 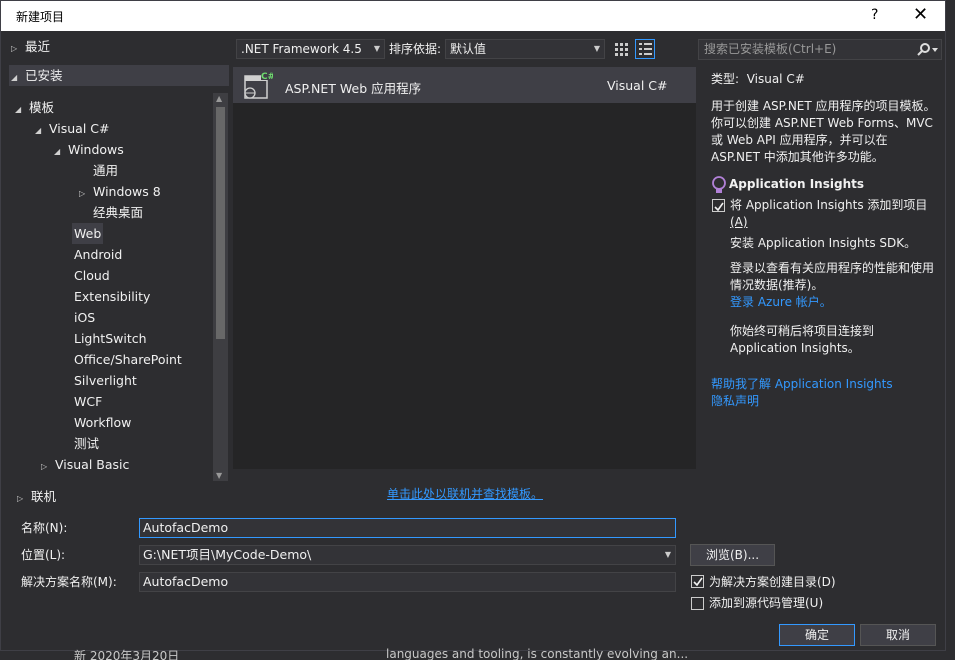 What do you see at coordinates (220, 223) in the screenshot?
I see `scrollbar-thumb` at bounding box center [220, 223].